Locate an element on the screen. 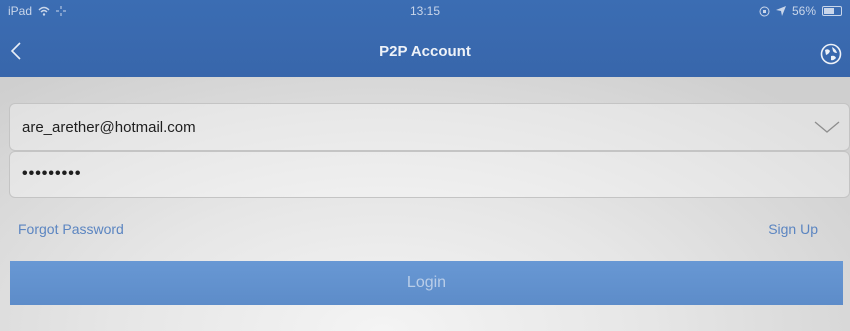 The height and width of the screenshot is (331, 850). email-field: are_arether@hotmail.com is located at coordinates (429, 127).